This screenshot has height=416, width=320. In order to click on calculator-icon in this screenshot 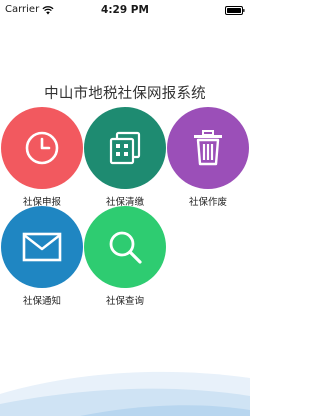, I will do `click(125, 148)`.